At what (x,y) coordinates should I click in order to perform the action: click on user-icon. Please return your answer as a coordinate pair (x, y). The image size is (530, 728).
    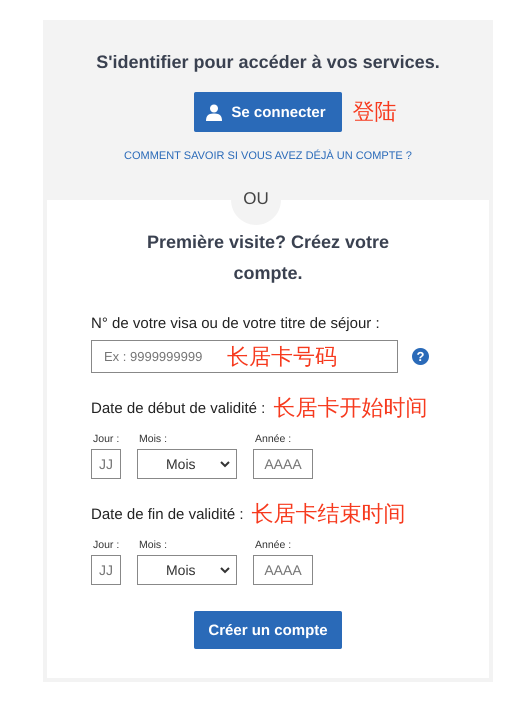
    Looking at the image, I should click on (214, 112).